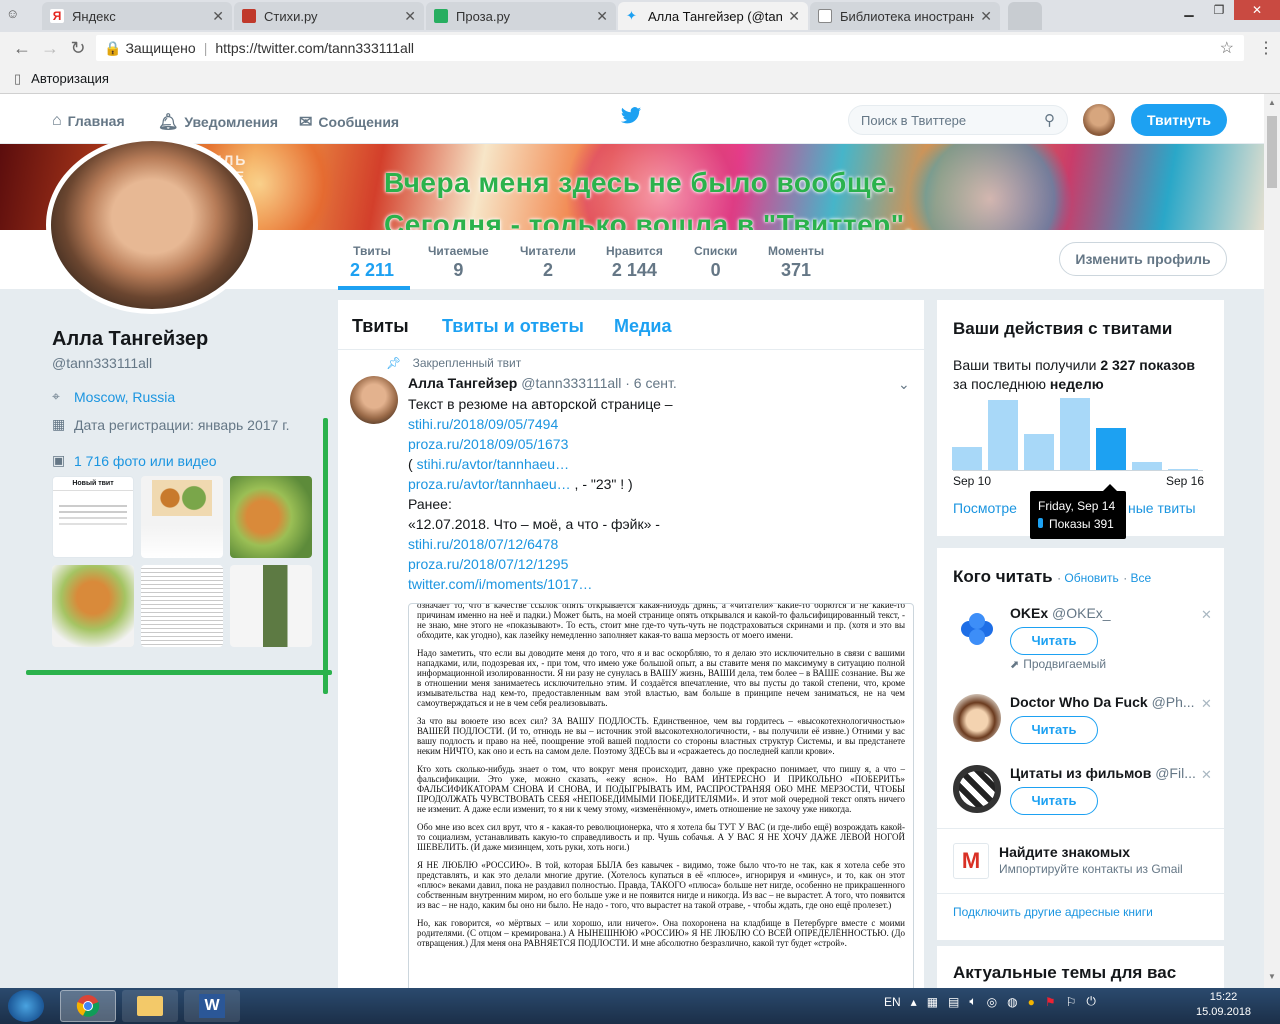 This screenshot has width=1280, height=1024. I want to click on nav-notifications: 🔔︎ Уведомления, so click(218, 122).